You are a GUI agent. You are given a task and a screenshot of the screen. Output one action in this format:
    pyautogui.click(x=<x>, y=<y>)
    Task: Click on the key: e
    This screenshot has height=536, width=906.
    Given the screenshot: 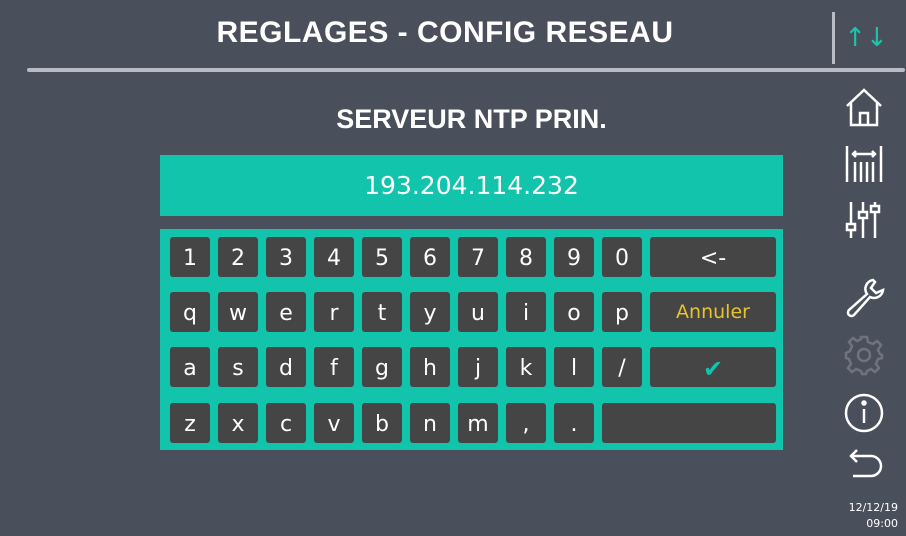 What is the action you would take?
    pyautogui.click(x=286, y=312)
    